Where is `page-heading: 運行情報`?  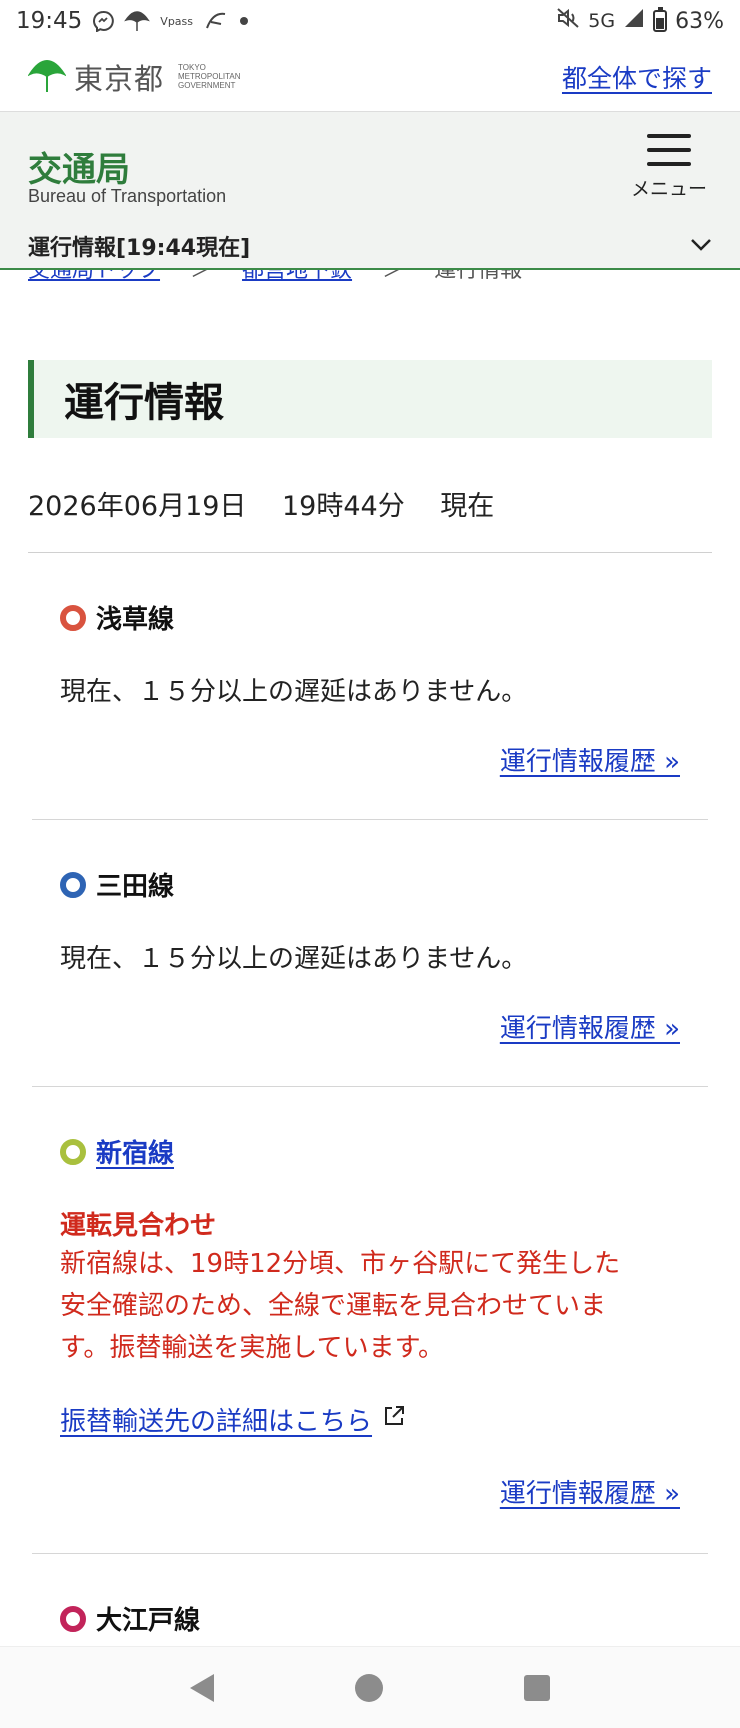
page-heading: 運行情報 is located at coordinates (370, 399).